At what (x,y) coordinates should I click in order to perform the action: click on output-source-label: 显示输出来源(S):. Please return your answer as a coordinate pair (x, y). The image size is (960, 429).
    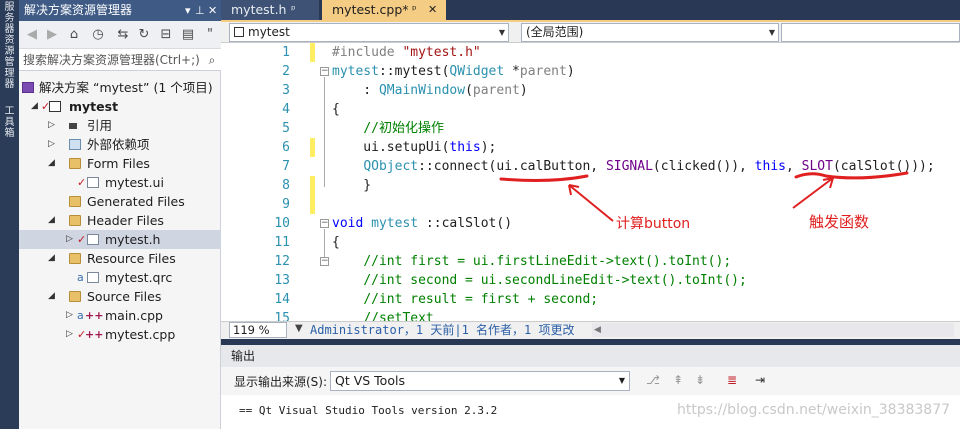
    Looking at the image, I should click on (281, 382).